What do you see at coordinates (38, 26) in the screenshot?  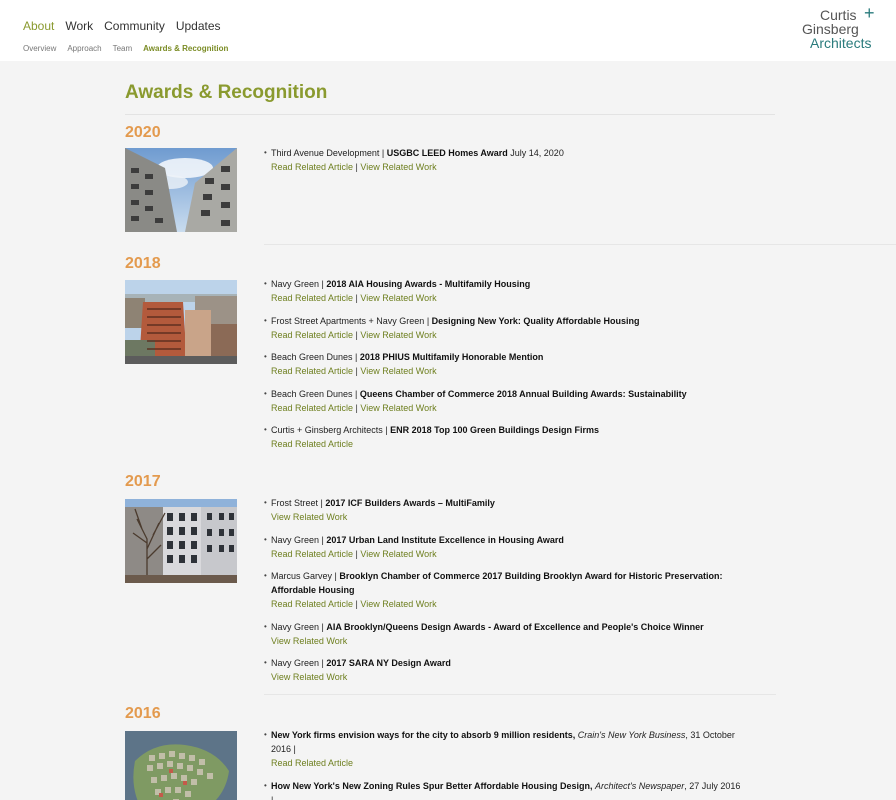 I see `nav-about: About` at bounding box center [38, 26].